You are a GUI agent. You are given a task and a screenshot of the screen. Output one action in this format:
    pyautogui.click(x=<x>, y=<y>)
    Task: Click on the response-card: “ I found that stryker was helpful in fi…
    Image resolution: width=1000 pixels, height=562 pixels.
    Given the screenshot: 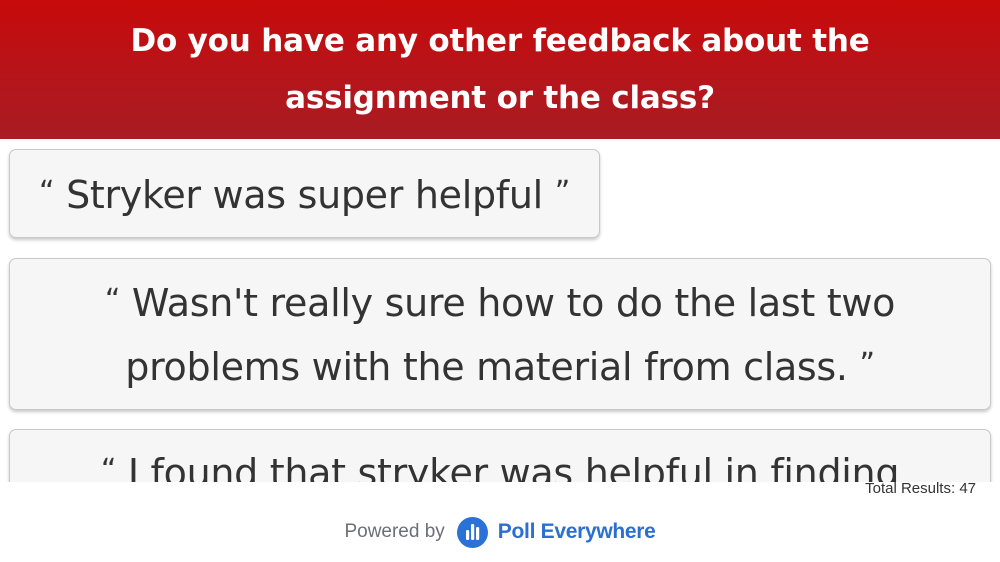 What is the action you would take?
    pyautogui.click(x=500, y=455)
    